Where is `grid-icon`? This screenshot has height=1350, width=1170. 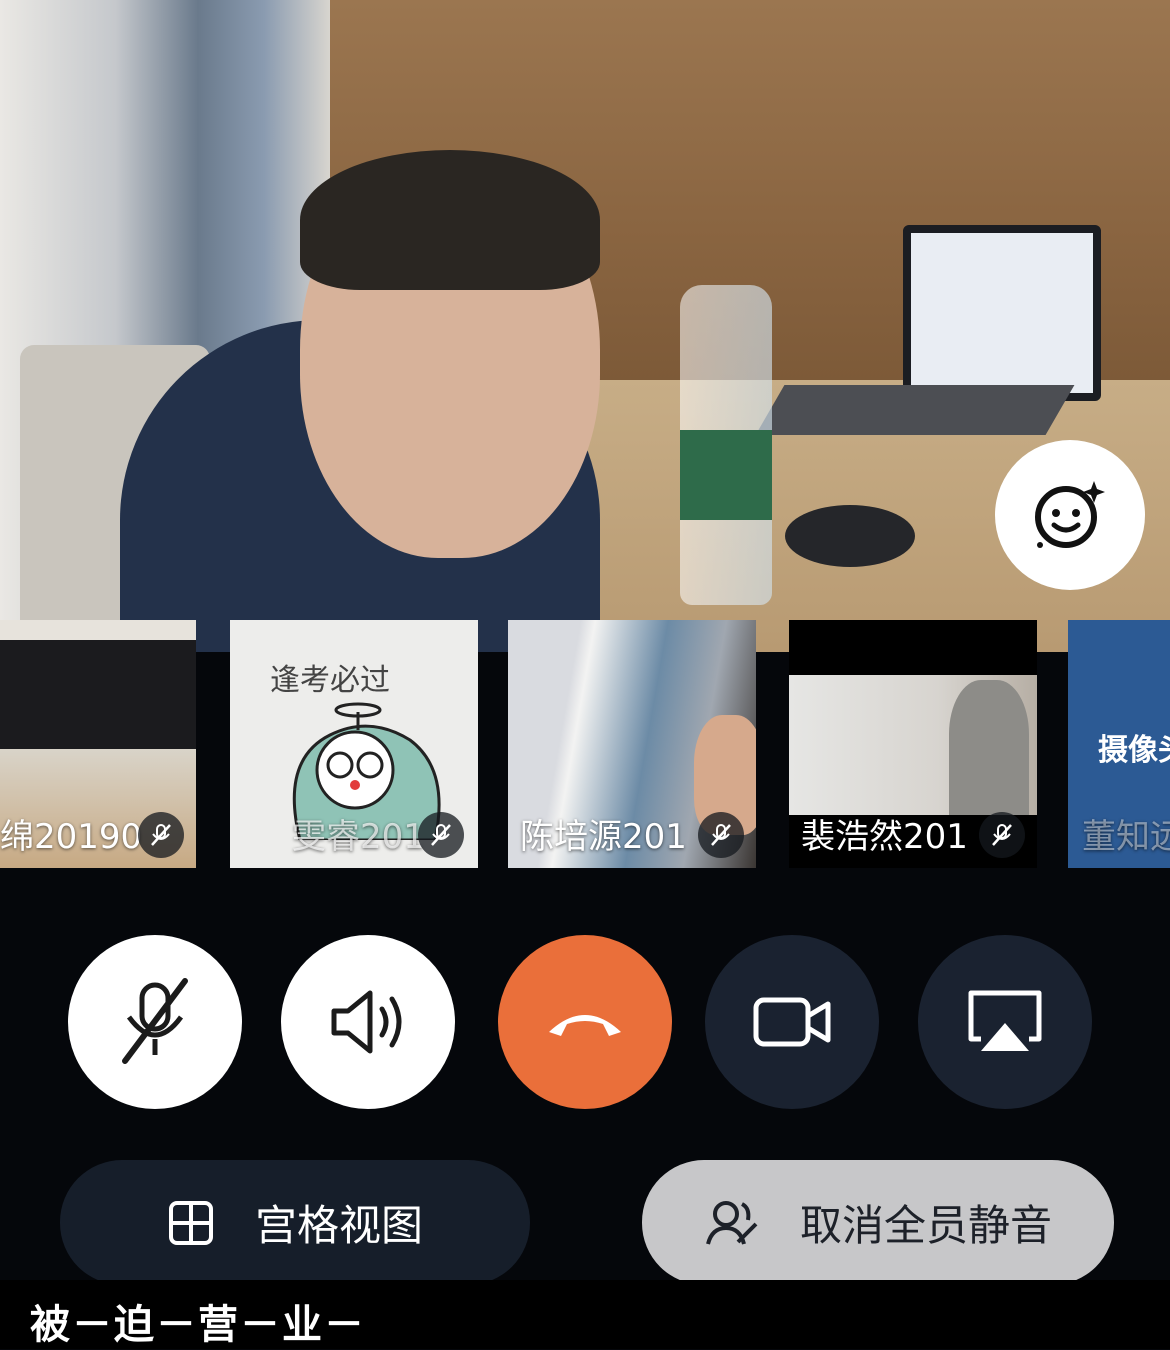
grid-icon is located at coordinates (190, 1222).